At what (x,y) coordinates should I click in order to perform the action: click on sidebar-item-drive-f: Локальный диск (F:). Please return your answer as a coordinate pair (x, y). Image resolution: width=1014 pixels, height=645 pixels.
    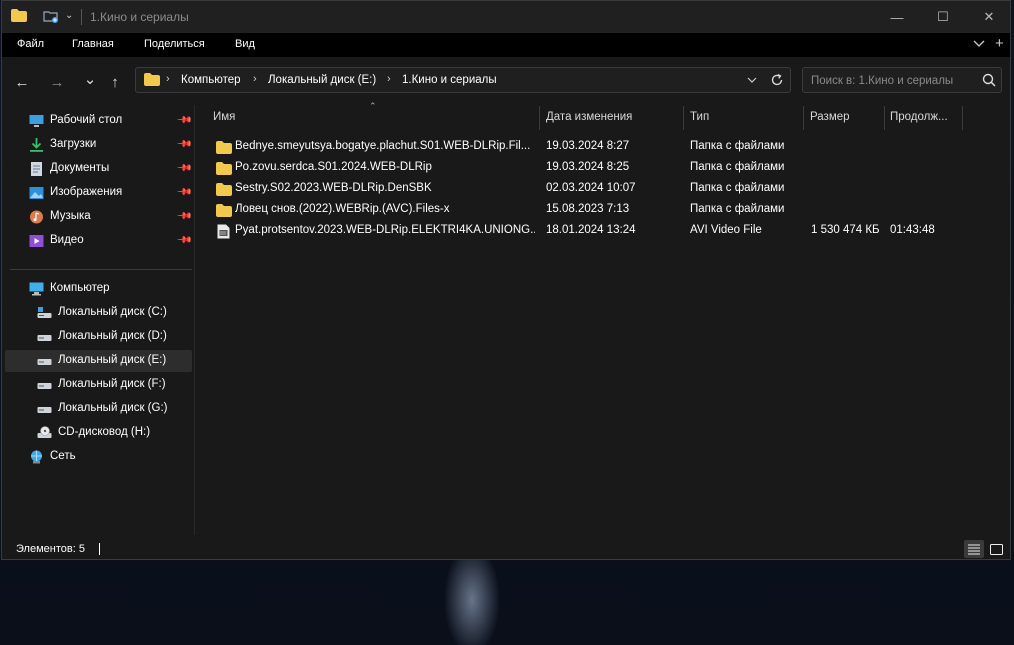
    Looking at the image, I should click on (98, 385).